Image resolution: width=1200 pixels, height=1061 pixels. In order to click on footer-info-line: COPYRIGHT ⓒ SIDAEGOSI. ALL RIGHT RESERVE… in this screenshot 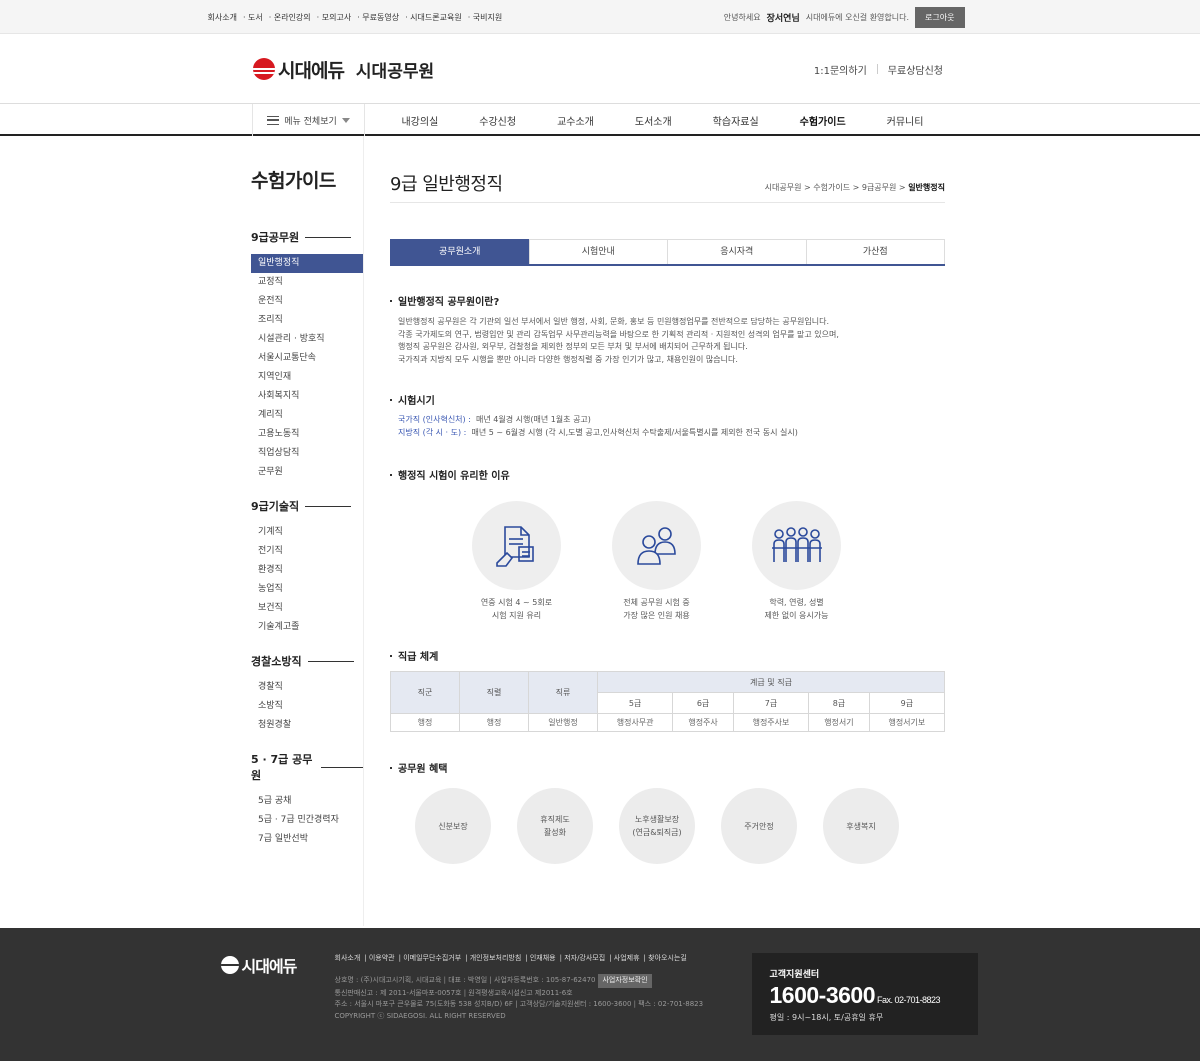, I will do `click(420, 1015)`.